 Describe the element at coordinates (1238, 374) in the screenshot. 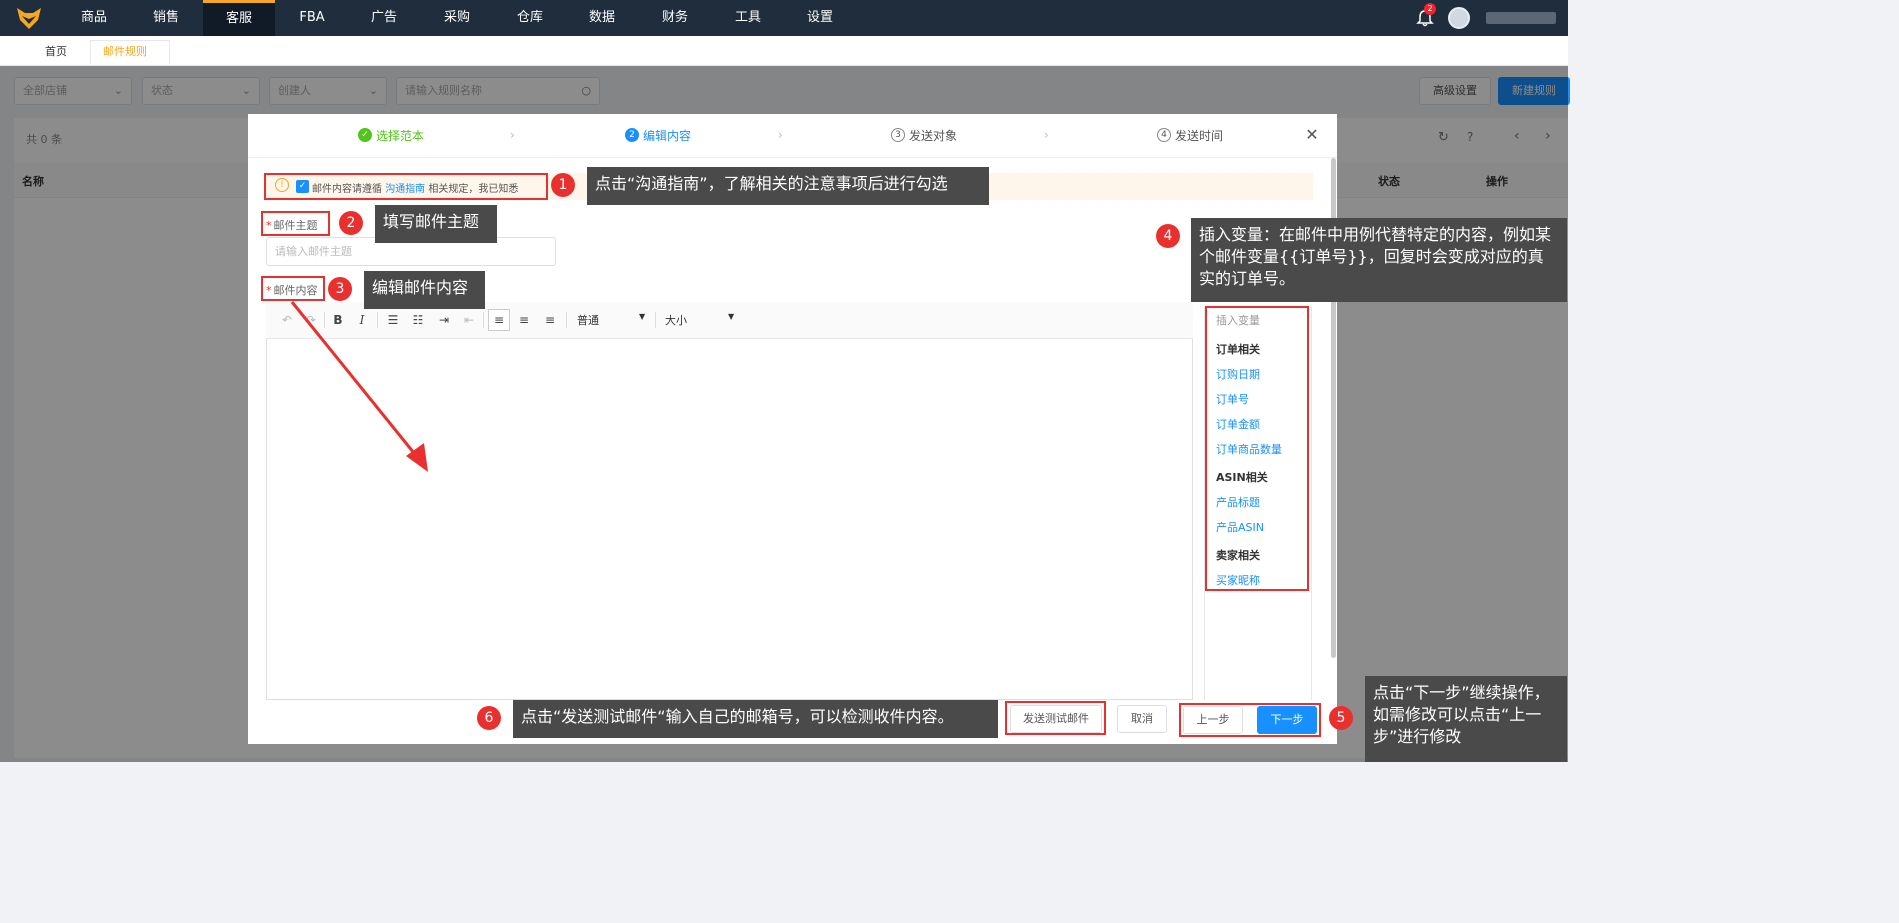

I see `var-order-date: 订购日期` at that location.